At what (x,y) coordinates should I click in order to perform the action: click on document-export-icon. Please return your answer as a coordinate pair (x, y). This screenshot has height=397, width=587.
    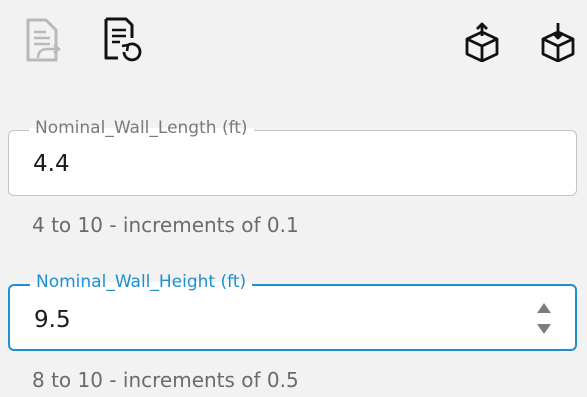
    Looking at the image, I should click on (43, 41).